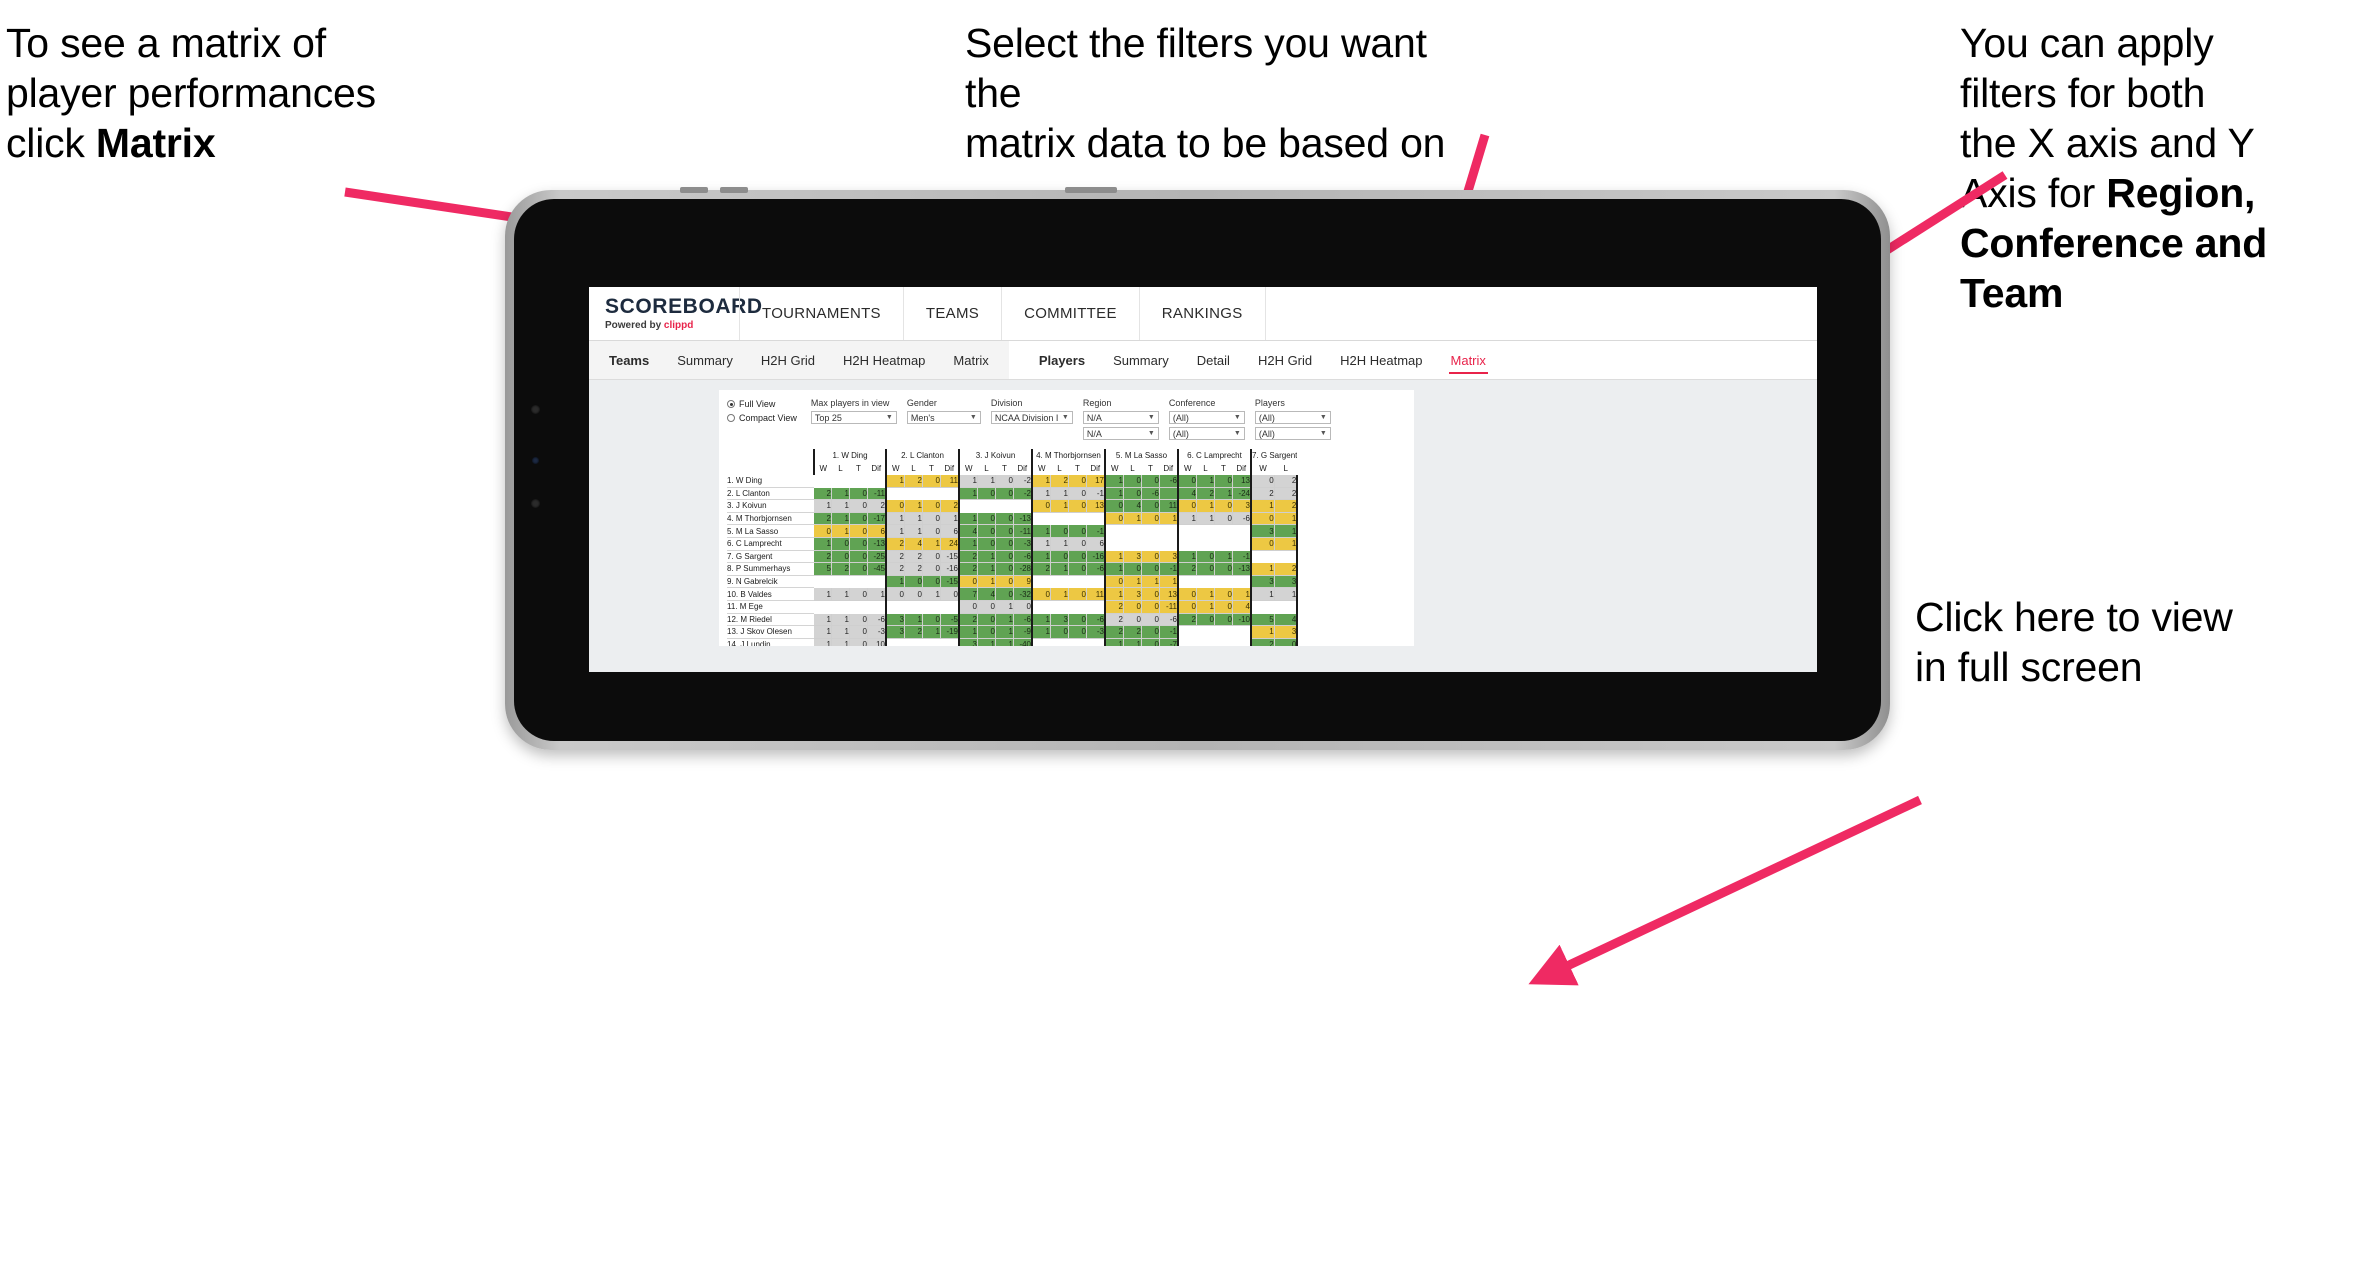 Image resolution: width=2378 pixels, height=1280 pixels. Describe the element at coordinates (1202, 313) in the screenshot. I see `nav-item-rankings: RANKINGS` at that location.